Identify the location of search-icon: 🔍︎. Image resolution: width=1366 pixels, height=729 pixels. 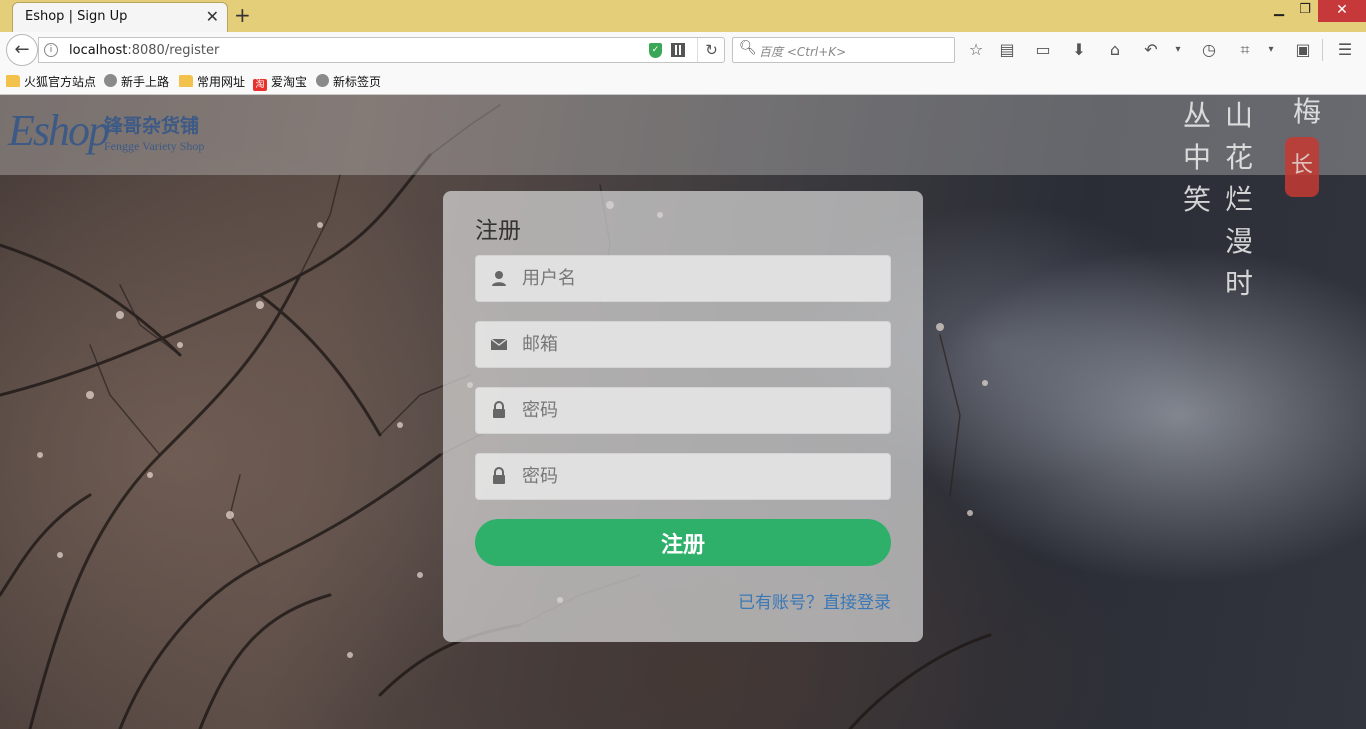
(748, 48).